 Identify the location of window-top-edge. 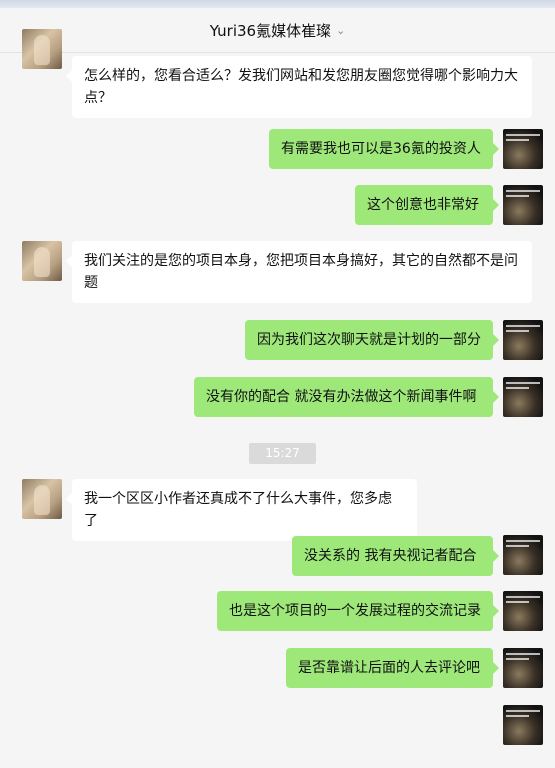
(277, 4).